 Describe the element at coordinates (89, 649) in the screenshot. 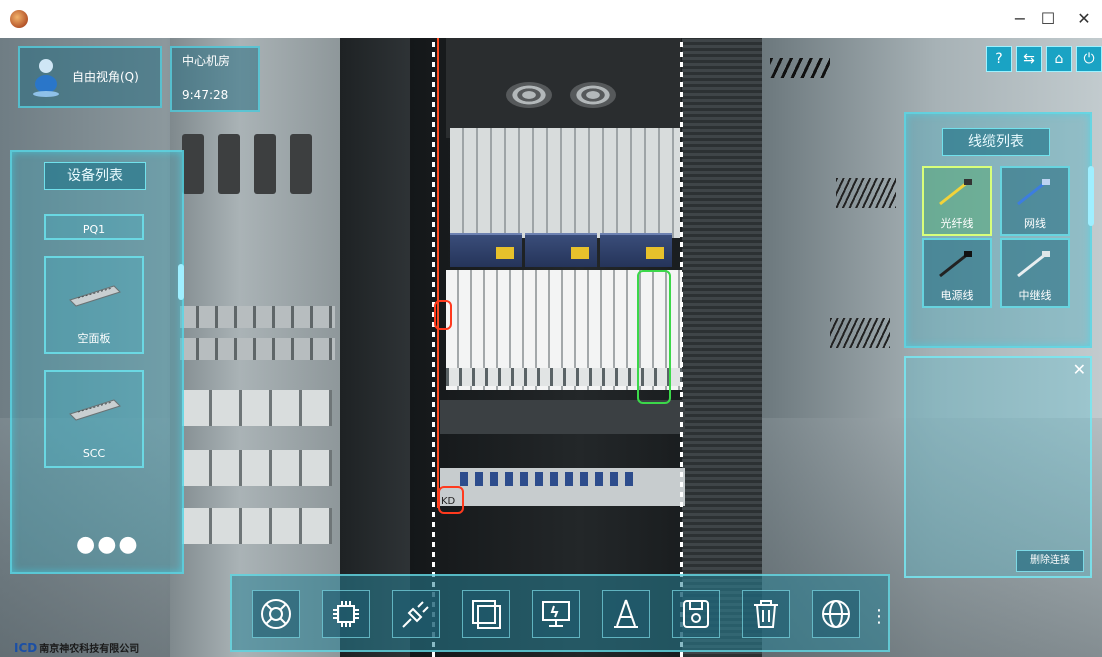

I see `logo-text: 南京神农科技有限公司` at that location.